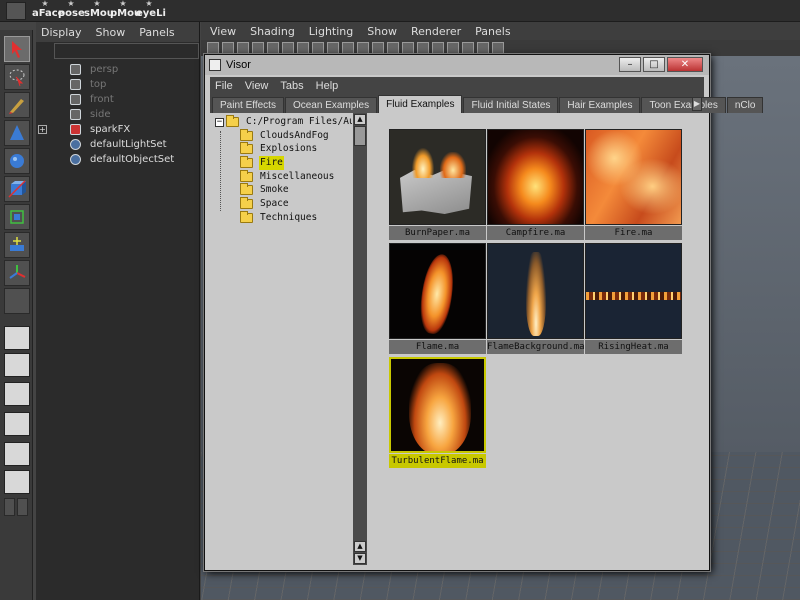 This screenshot has height=600, width=800. Describe the element at coordinates (360, 119) in the screenshot. I see `scroll-up-icon: ▲` at that location.